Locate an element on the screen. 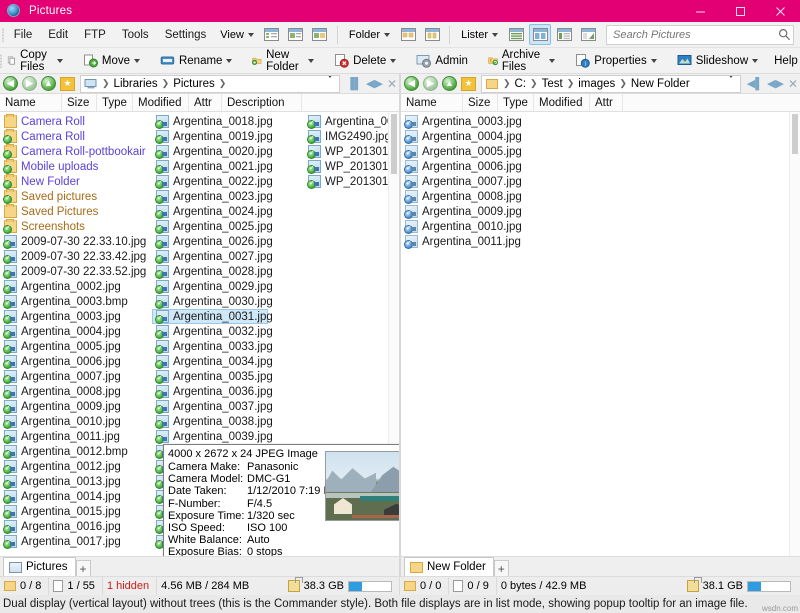 The image size is (800, 613). breadcrumb-new-folder: New Folder is located at coordinates (660, 84).